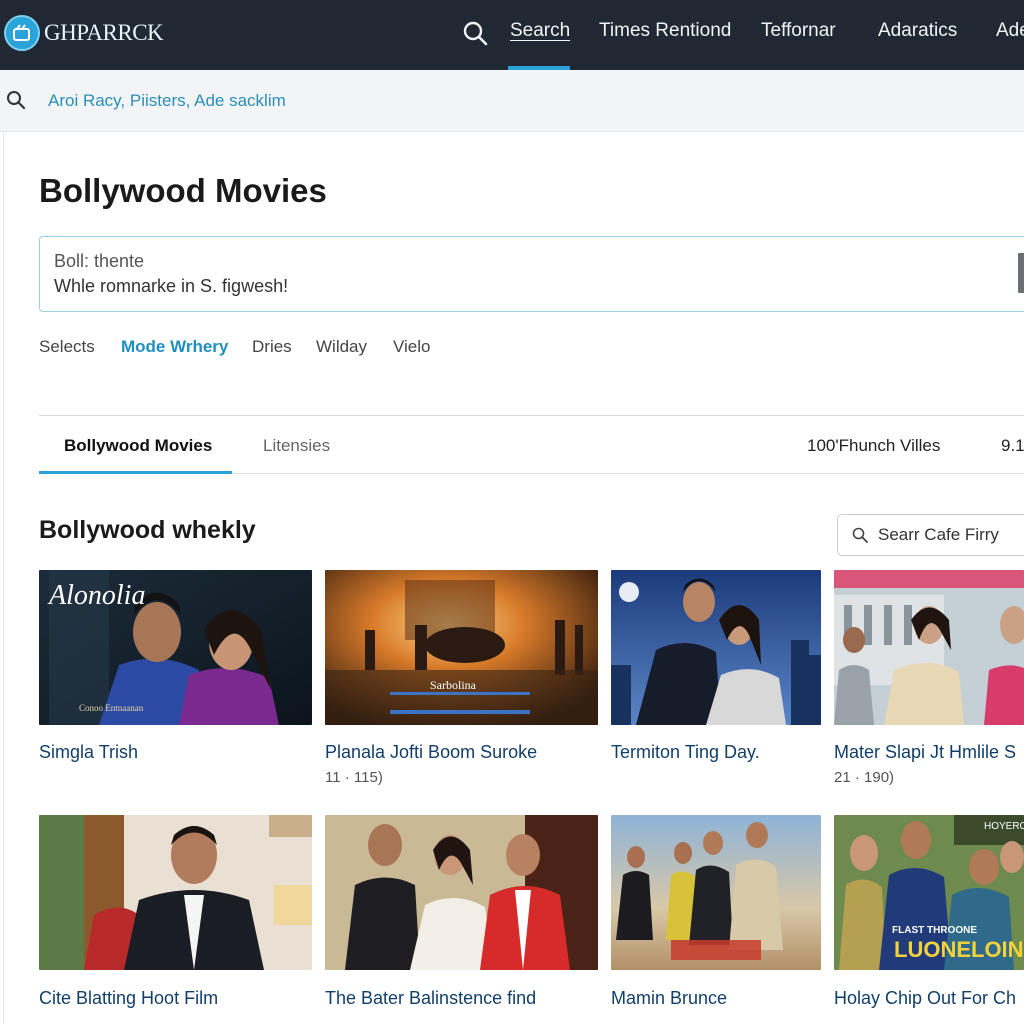 The height and width of the screenshot is (1024, 1024). Describe the element at coordinates (97, 595) in the screenshot. I see `poster-title-text: Alonolia` at that location.